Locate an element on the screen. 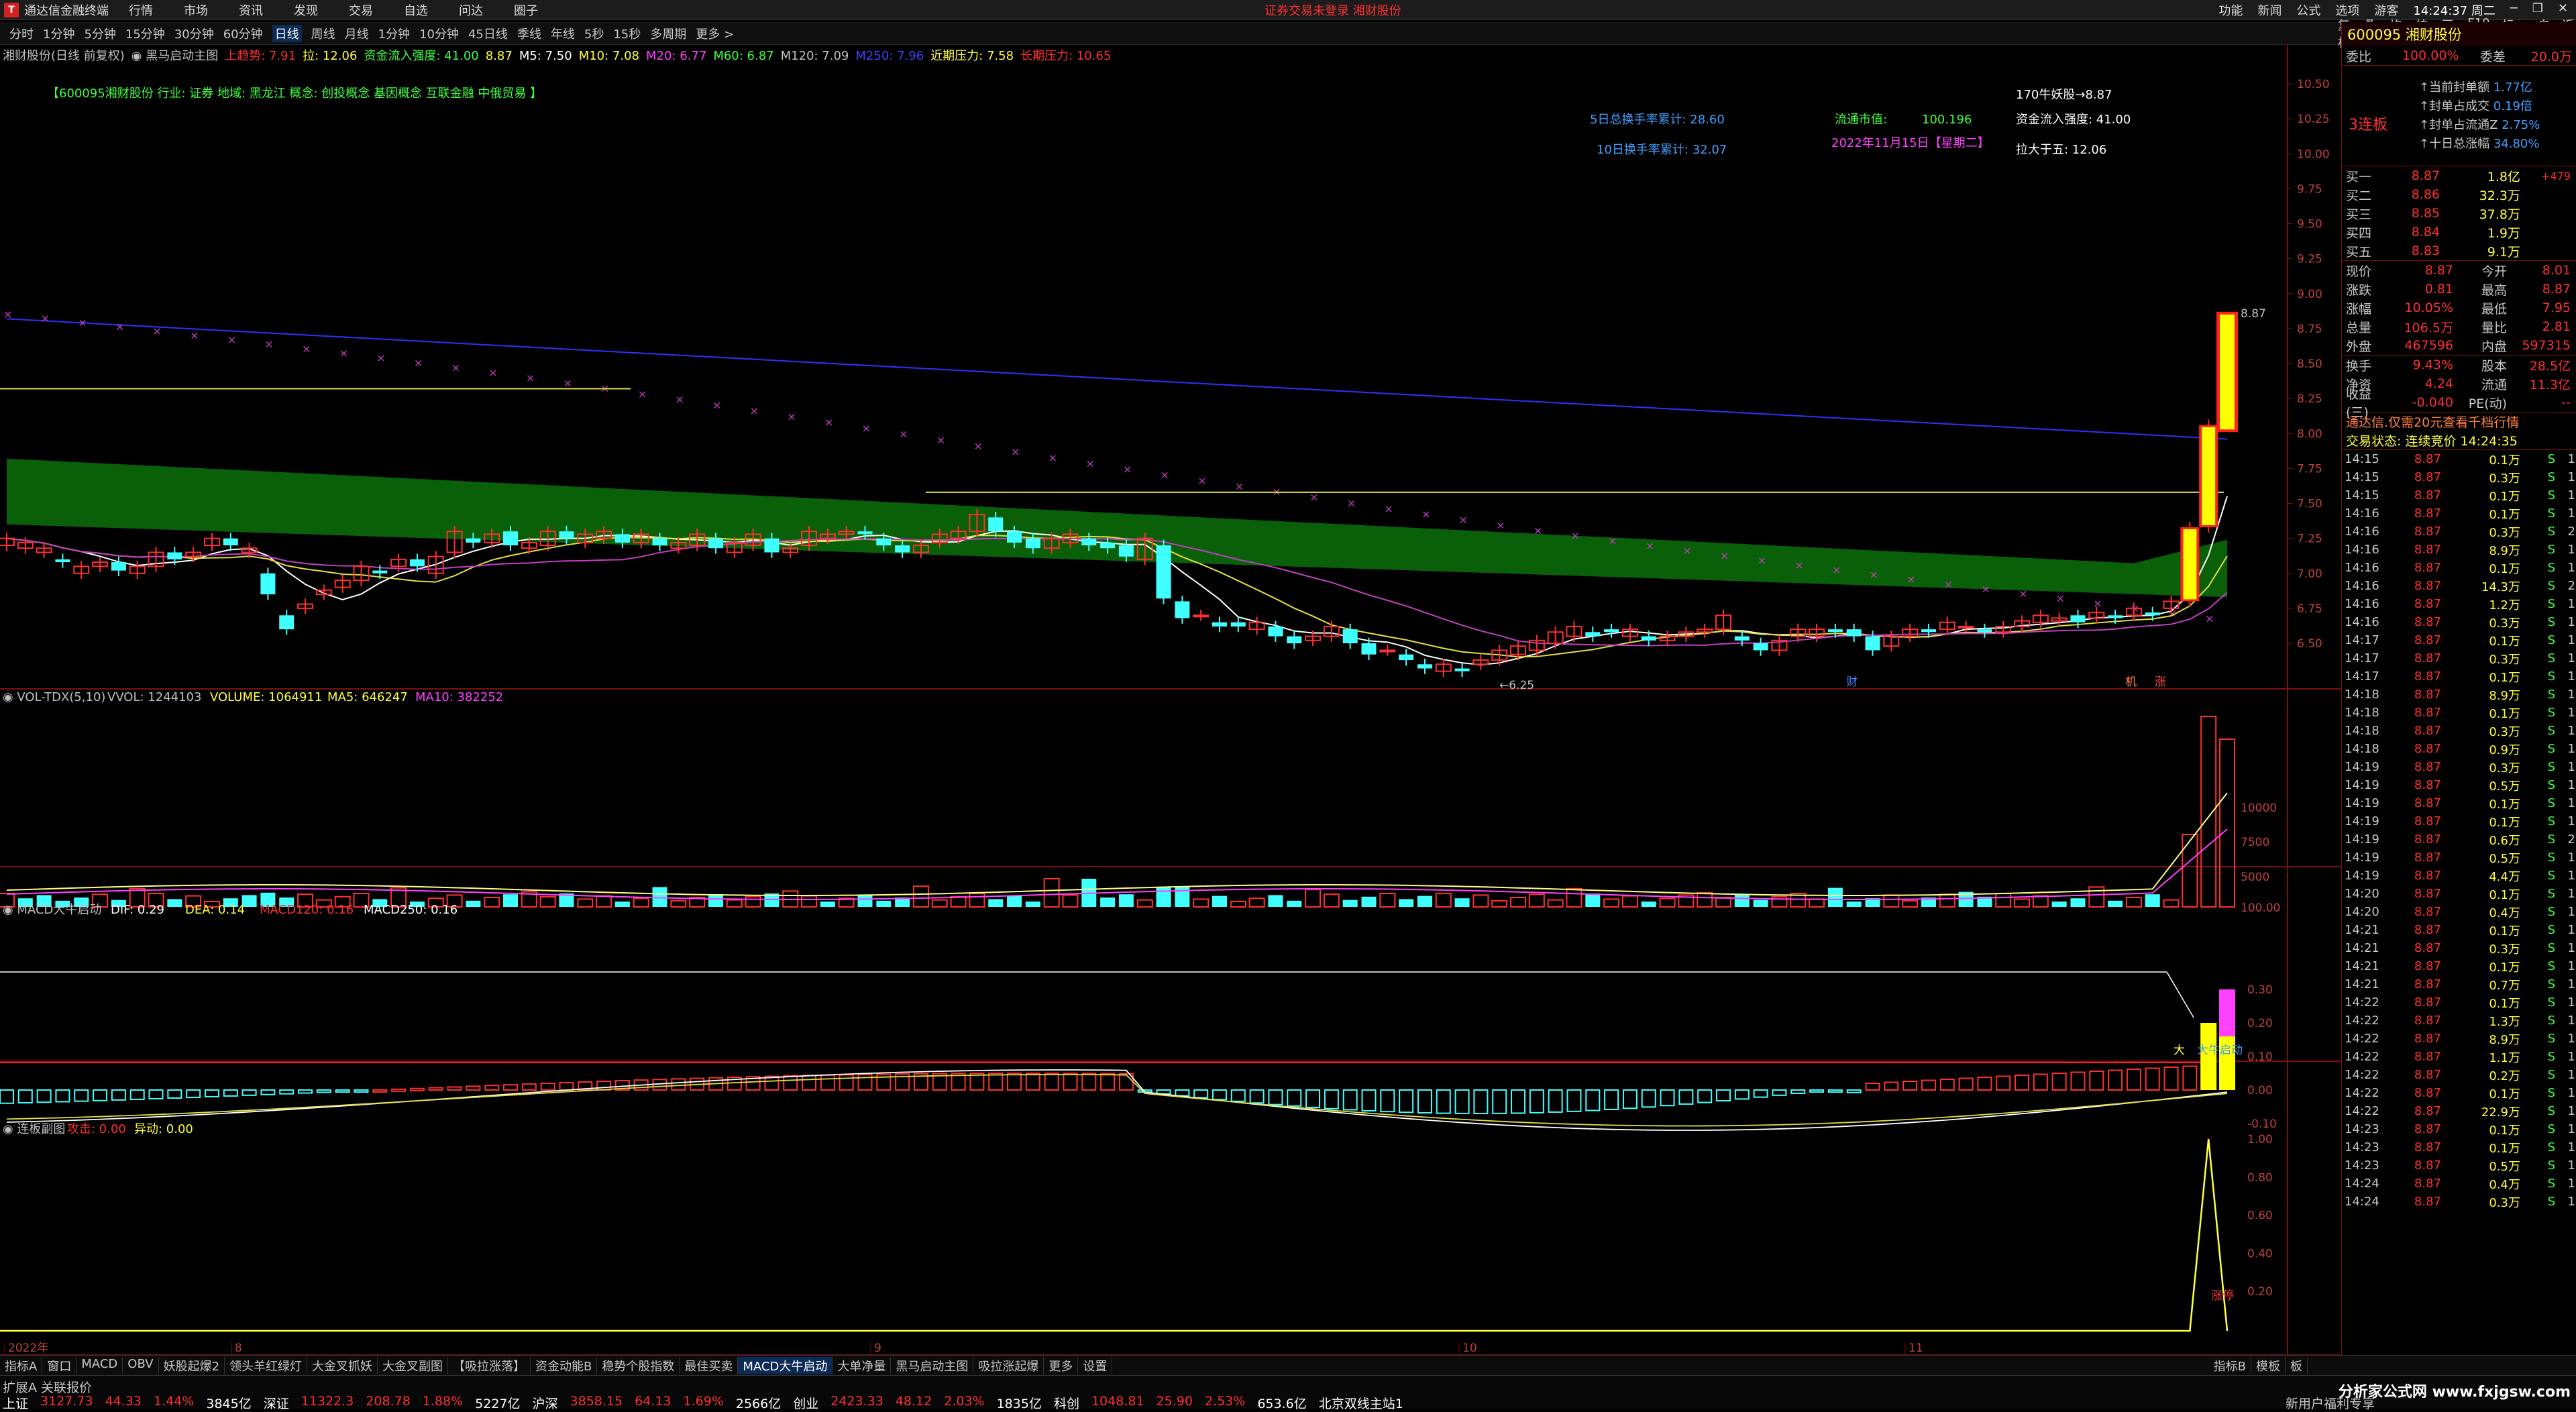  tick-volume: 0.1万 is located at coordinates (2504, 460).